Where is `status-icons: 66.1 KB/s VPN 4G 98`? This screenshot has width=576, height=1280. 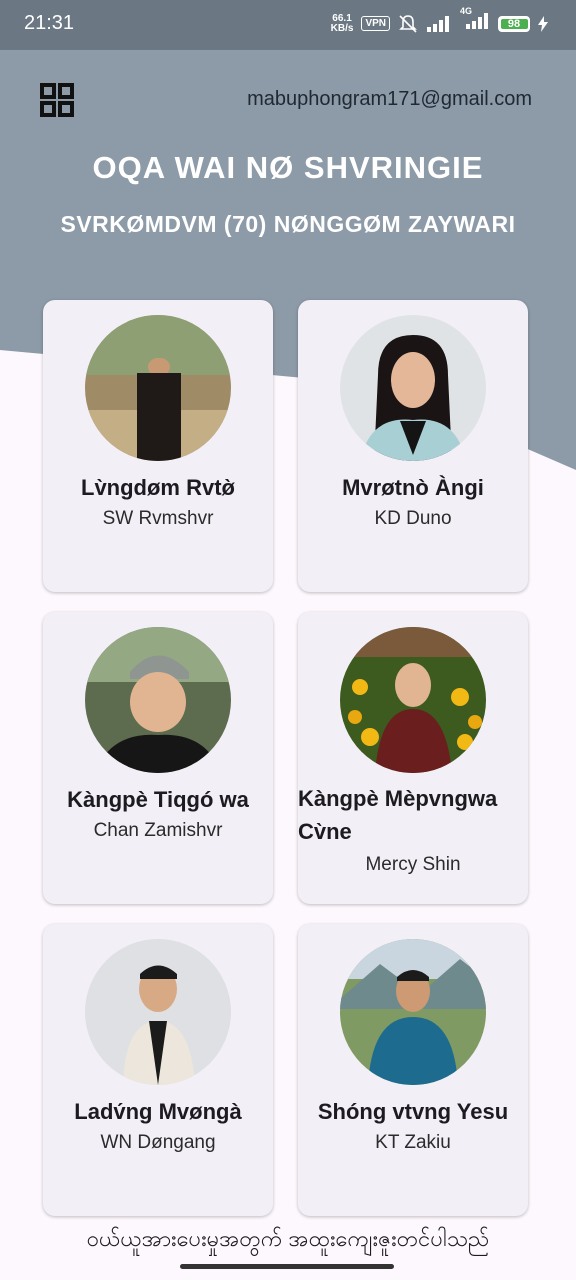
status-icons: 66.1 KB/s VPN 4G 98 is located at coordinates (439, 20).